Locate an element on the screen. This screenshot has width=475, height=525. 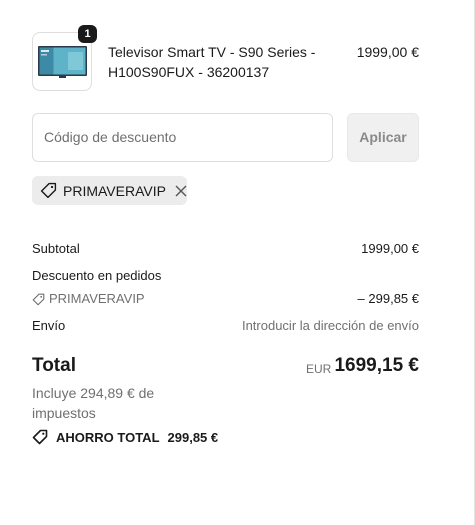
subtotal-label: Subtotal is located at coordinates (56, 248).